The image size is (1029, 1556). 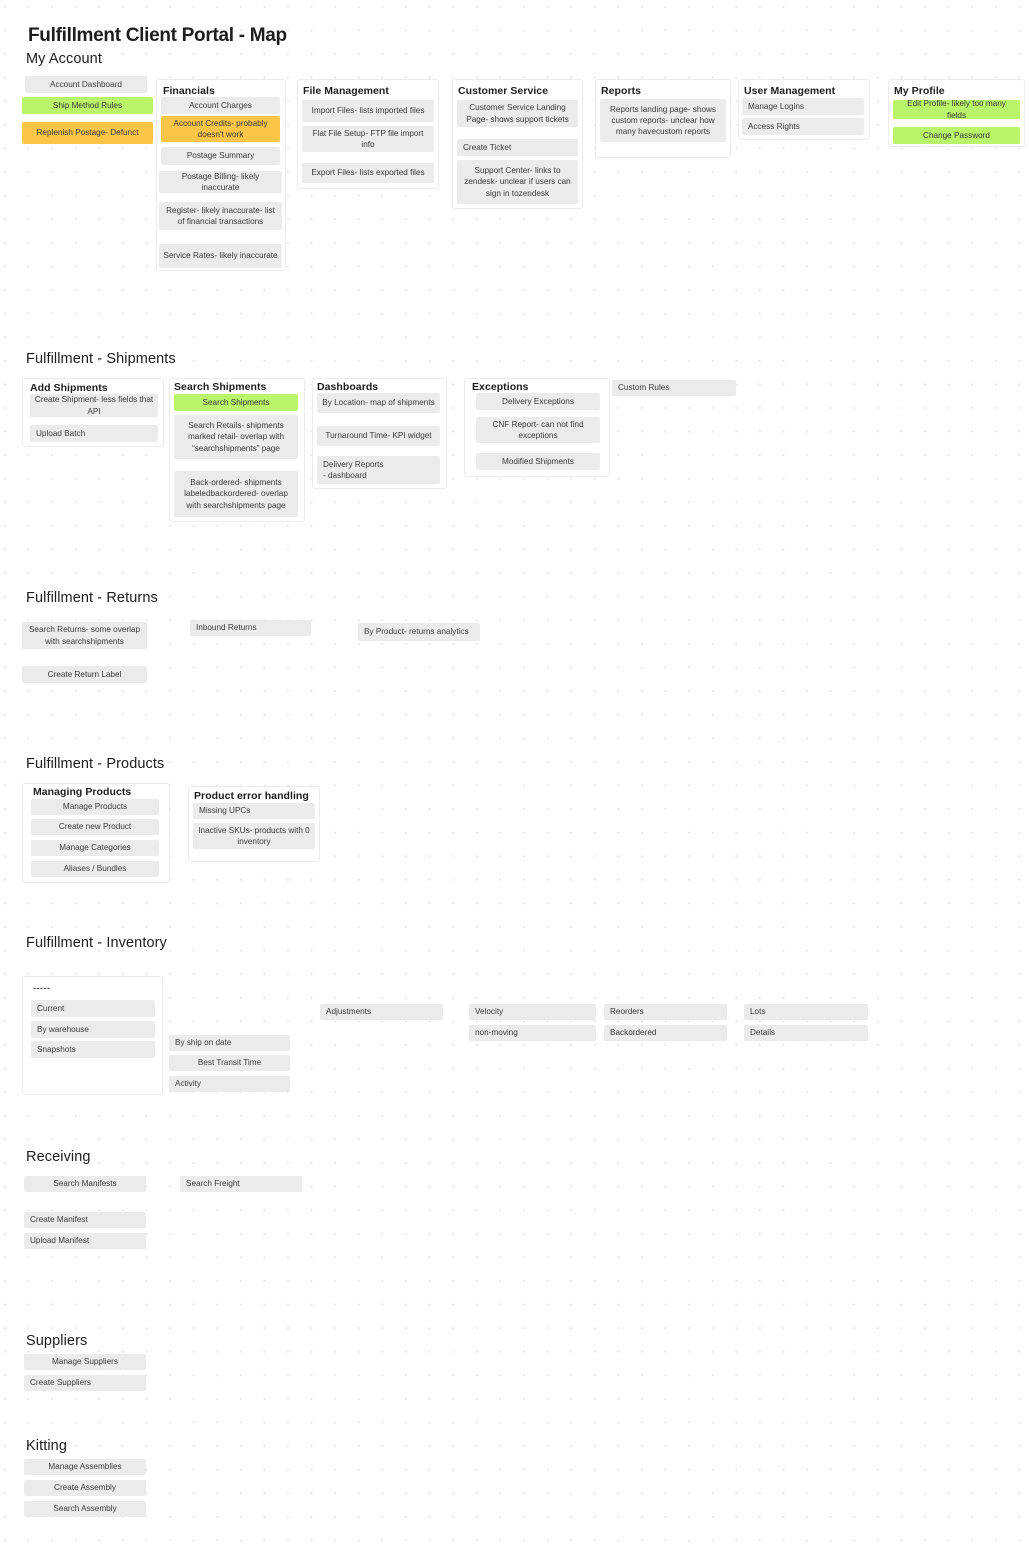 What do you see at coordinates (220, 156) in the screenshot?
I see `item-postage-summary: Postage Summary` at bounding box center [220, 156].